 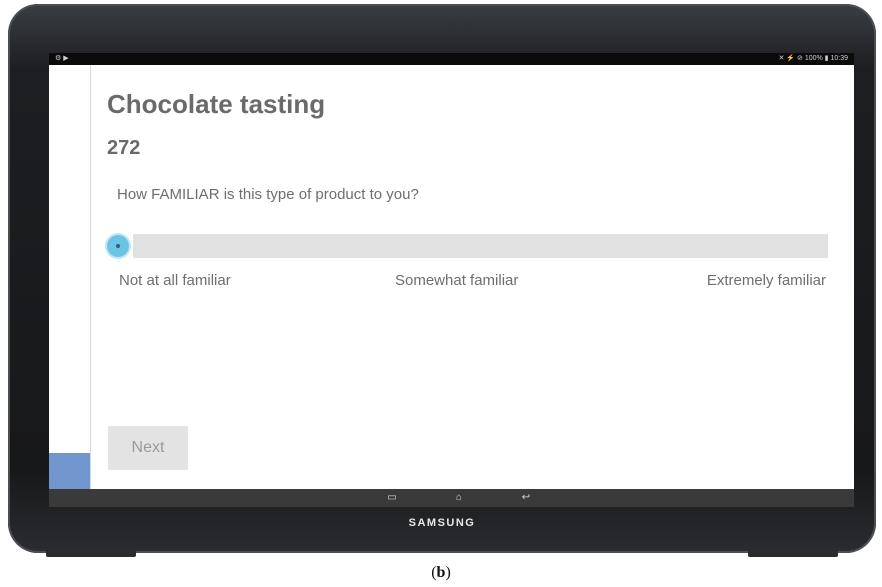 I want to click on status-bar: ⚙ ▶ ✕ ⚡ ⊘ 100% ▮ 10:39, so click(x=451, y=59).